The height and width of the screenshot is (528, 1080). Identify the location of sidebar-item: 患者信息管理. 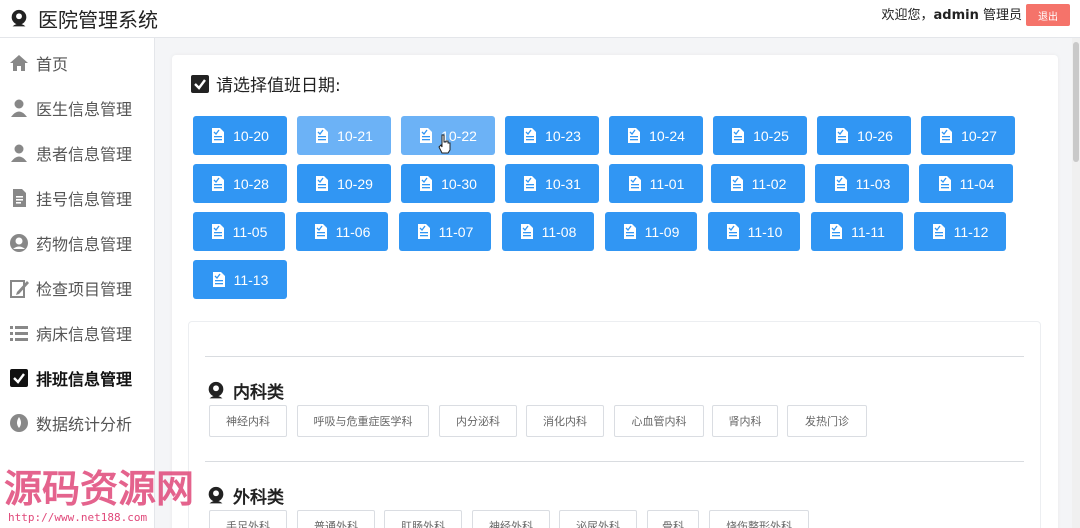
(77, 152).